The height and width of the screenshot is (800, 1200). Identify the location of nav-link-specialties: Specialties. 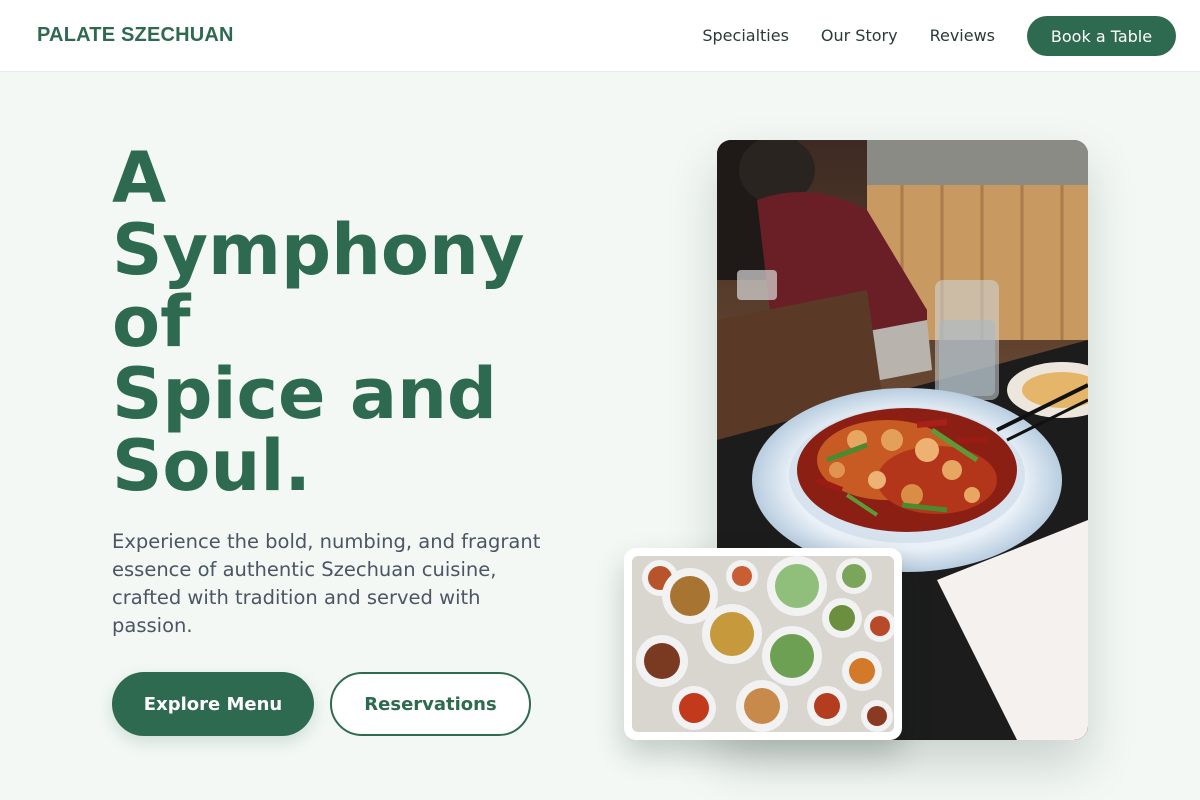
(745, 36).